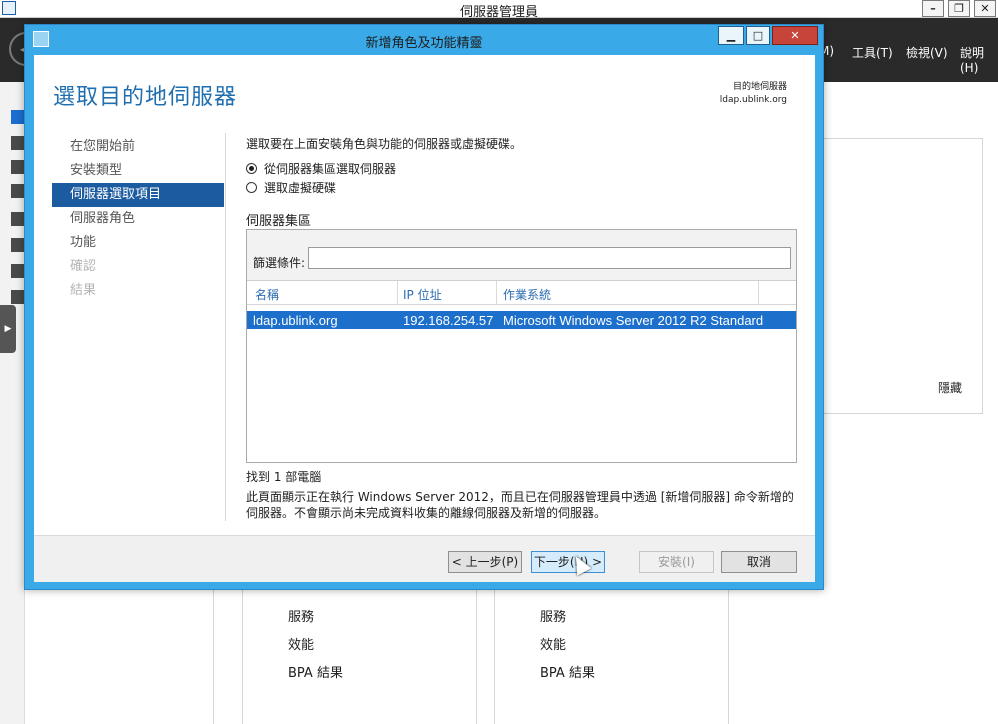 The height and width of the screenshot is (724, 998). What do you see at coordinates (83, 290) in the screenshot?
I see `nav-item-results: 結果` at bounding box center [83, 290].